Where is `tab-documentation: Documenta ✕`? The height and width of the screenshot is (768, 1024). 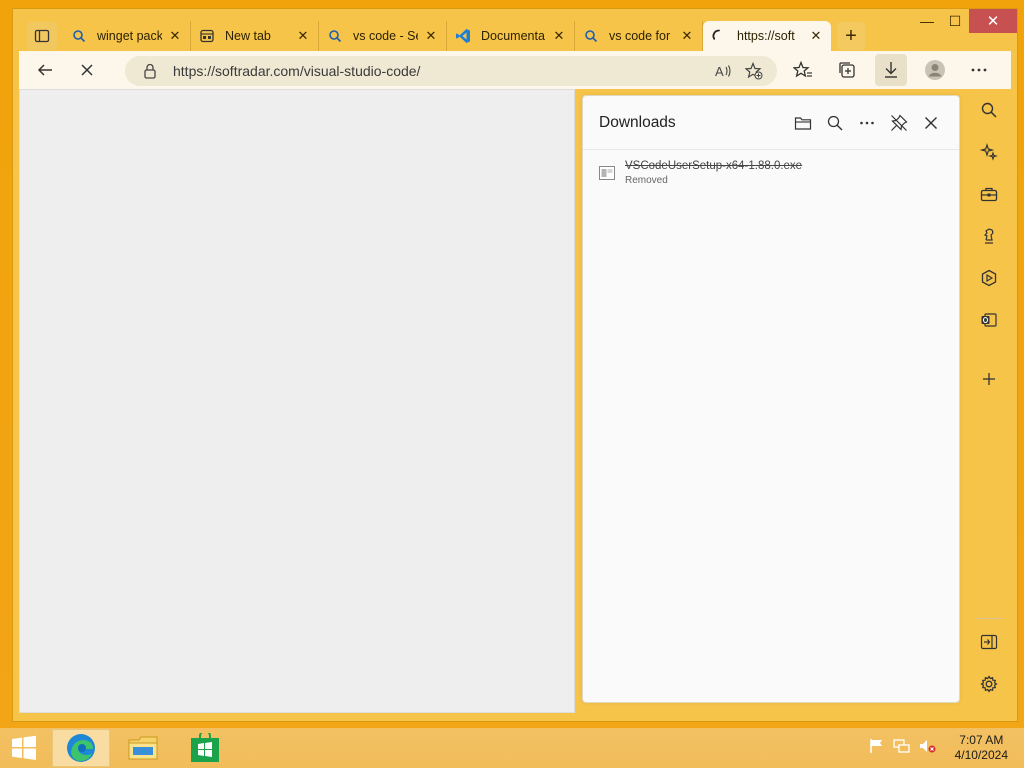
tab-documentation: Documenta ✕ is located at coordinates (511, 36).